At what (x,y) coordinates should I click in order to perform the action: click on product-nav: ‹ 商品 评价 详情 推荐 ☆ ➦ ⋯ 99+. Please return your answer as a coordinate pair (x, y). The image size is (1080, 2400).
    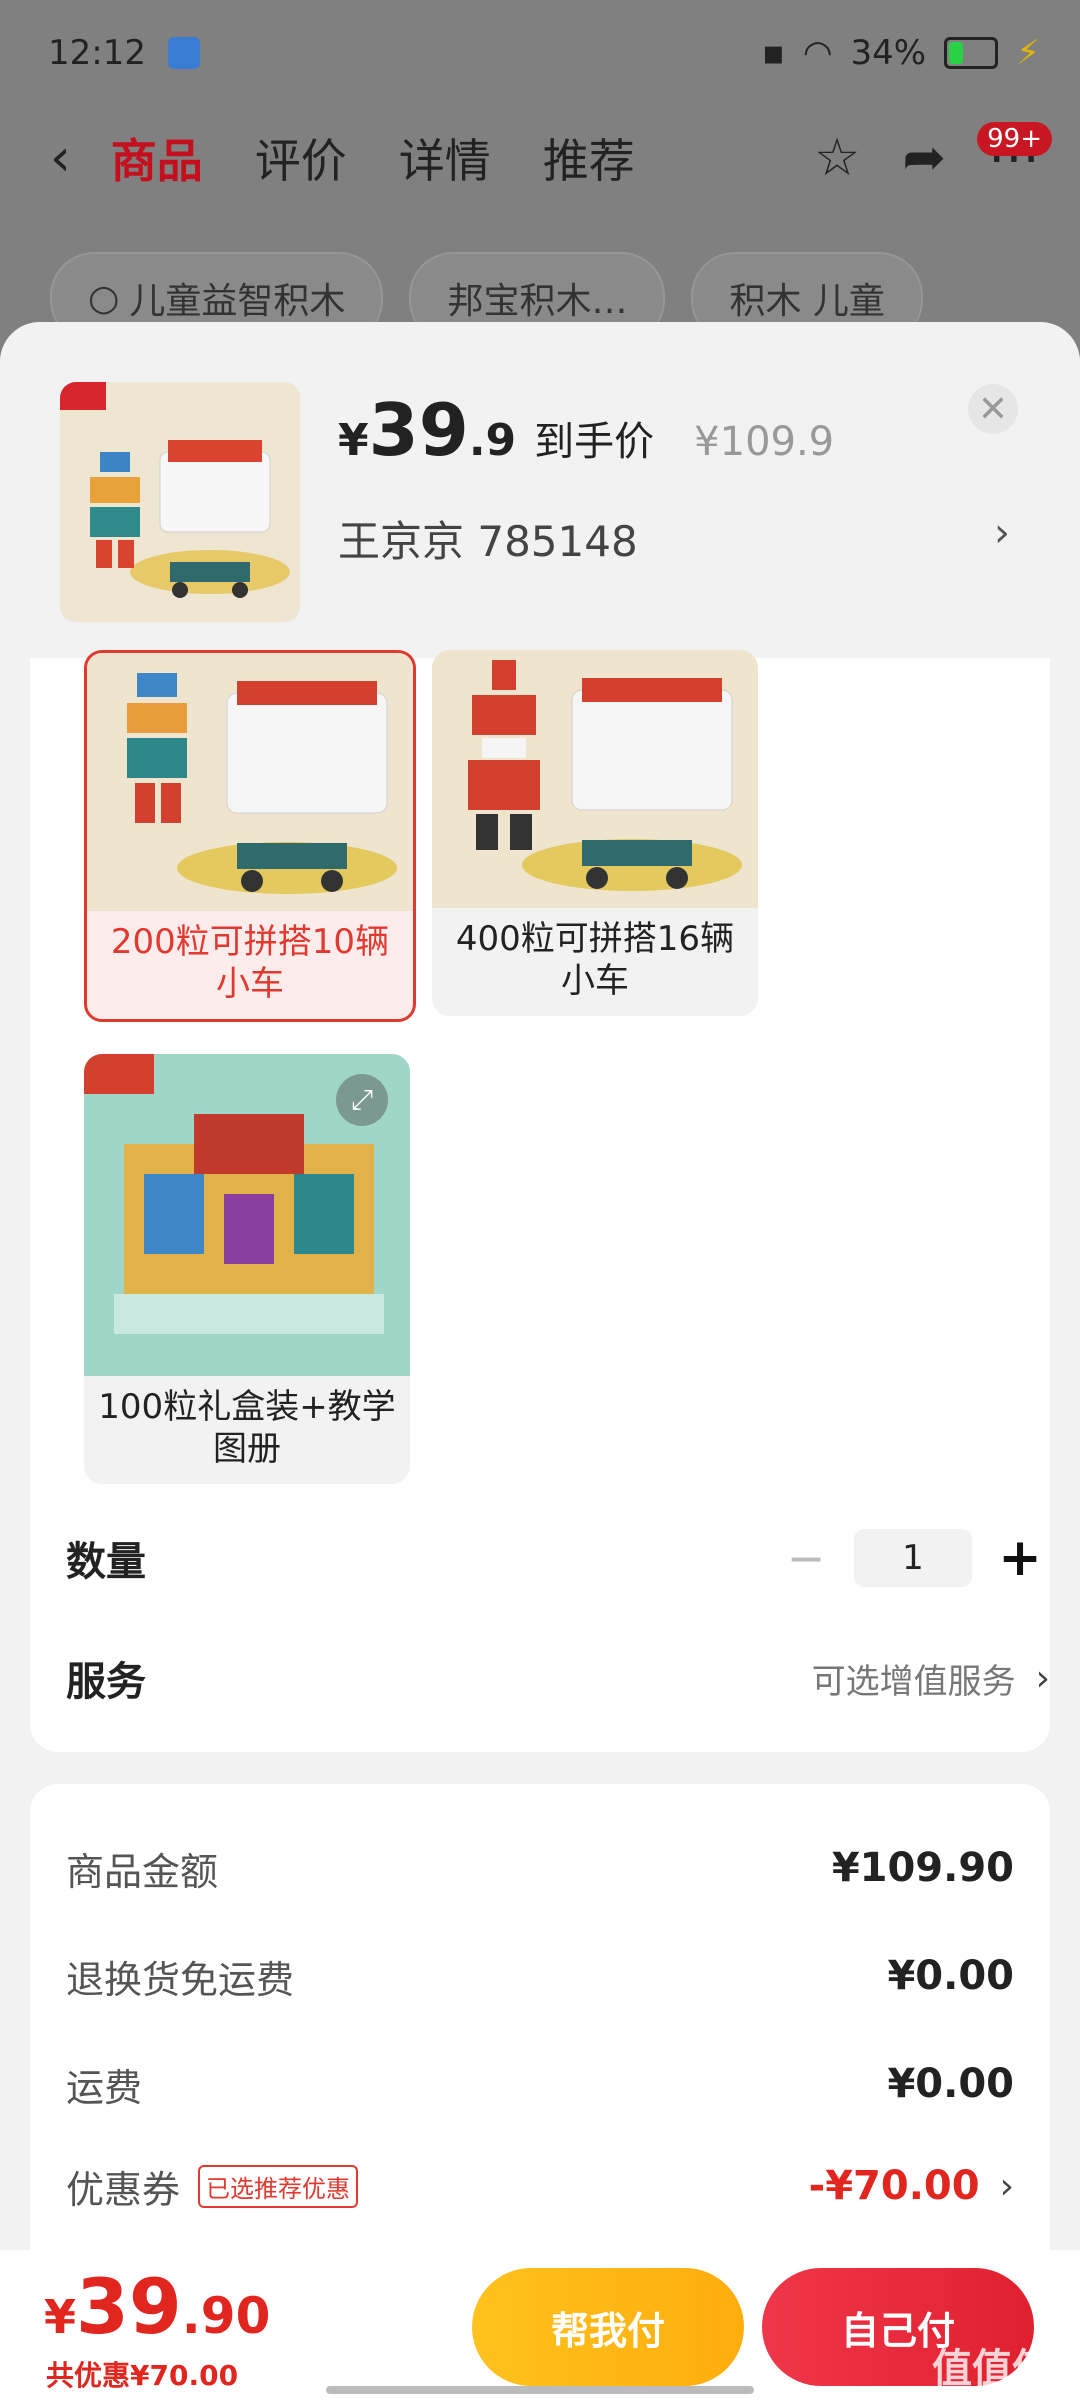
    Looking at the image, I should click on (551, 158).